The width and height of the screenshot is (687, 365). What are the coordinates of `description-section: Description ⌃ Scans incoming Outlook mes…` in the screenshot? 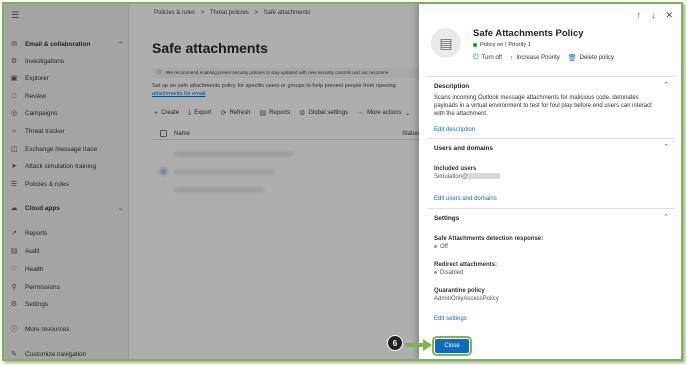 It's located at (551, 106).